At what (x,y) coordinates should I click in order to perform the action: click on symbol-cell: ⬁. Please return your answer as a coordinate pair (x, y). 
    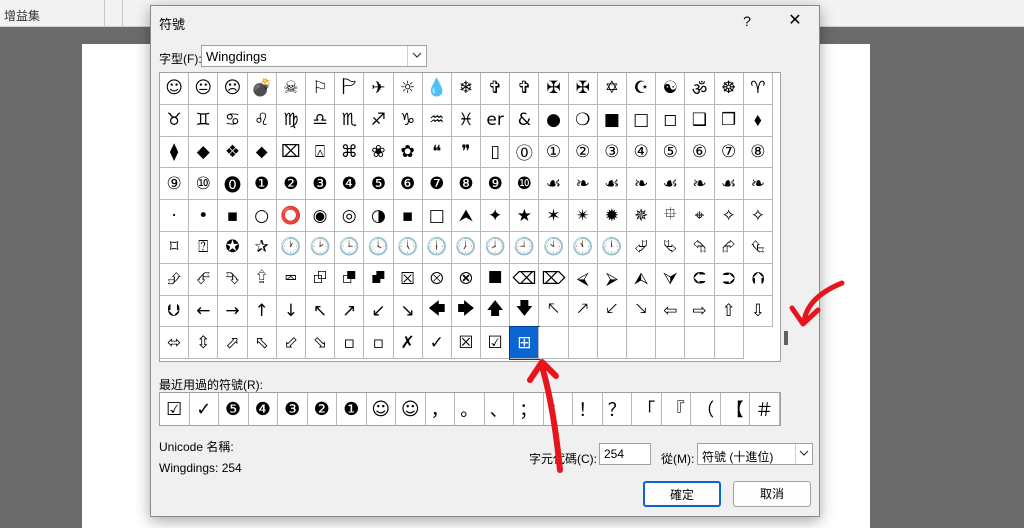
    Looking at the image, I should click on (262, 343).